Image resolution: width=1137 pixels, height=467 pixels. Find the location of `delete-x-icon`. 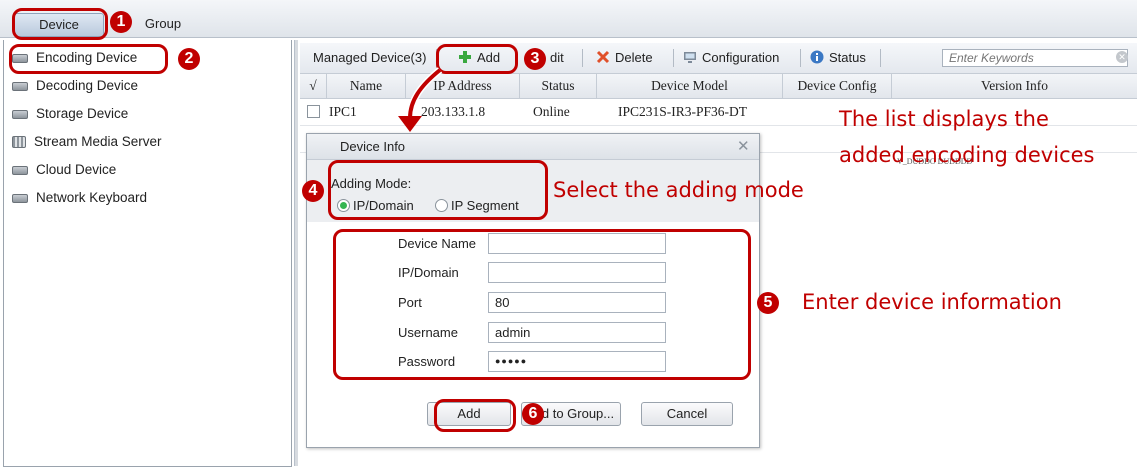

delete-x-icon is located at coordinates (603, 57).